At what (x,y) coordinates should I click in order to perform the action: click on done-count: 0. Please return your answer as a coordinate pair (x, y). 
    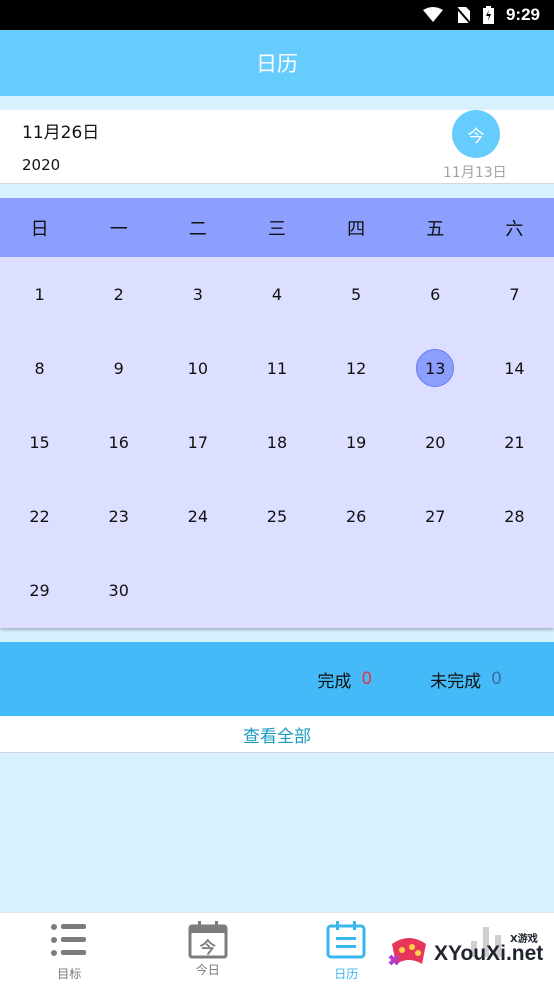
    Looking at the image, I should click on (367, 679).